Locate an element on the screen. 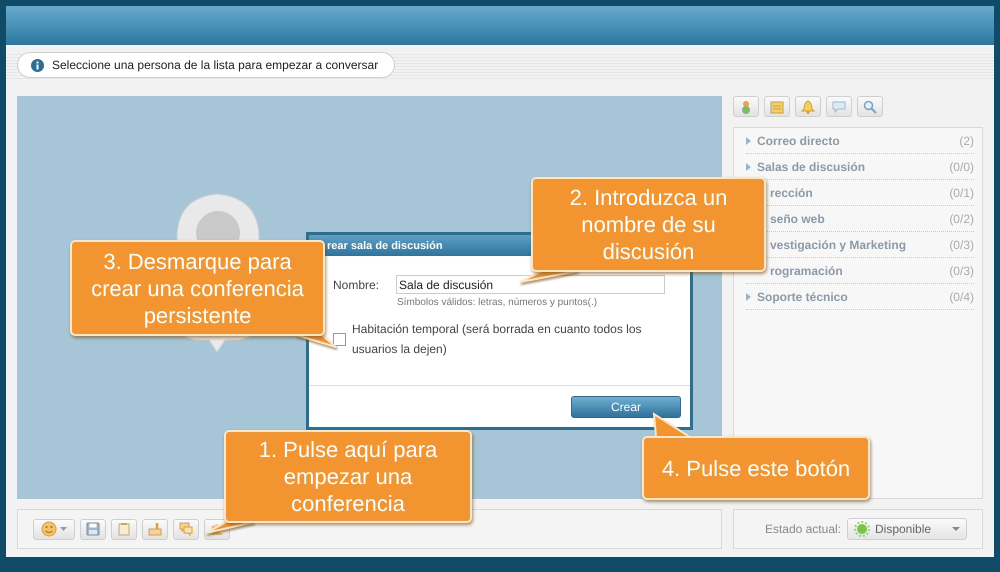 The height and width of the screenshot is (572, 1000). chat-bubbles-button is located at coordinates (186, 529).